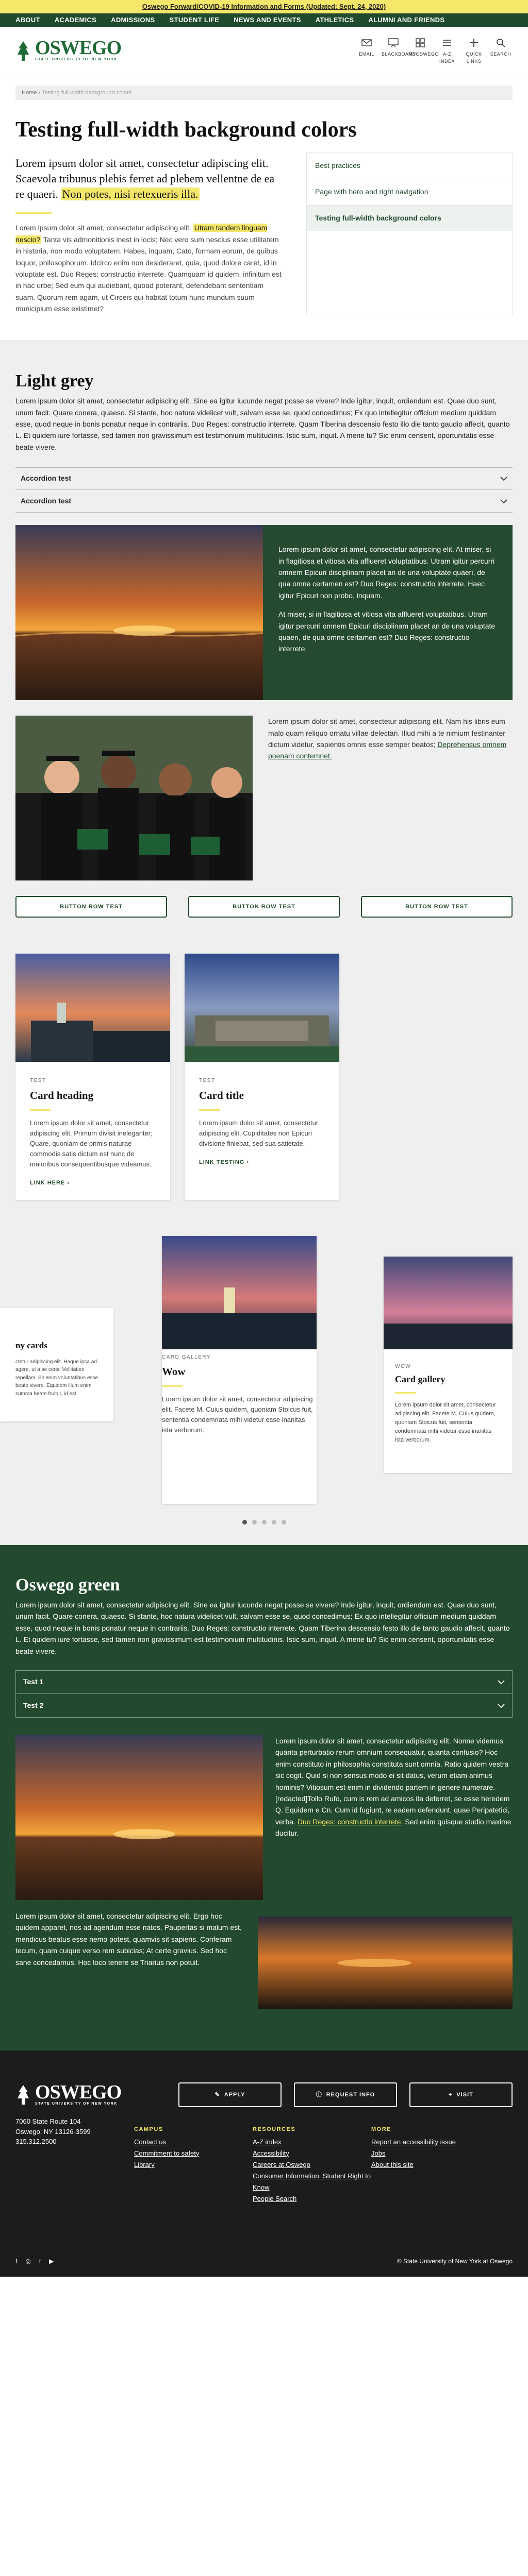 This screenshot has width=528, height=2576. What do you see at coordinates (447, 43) in the screenshot?
I see `list-icon` at bounding box center [447, 43].